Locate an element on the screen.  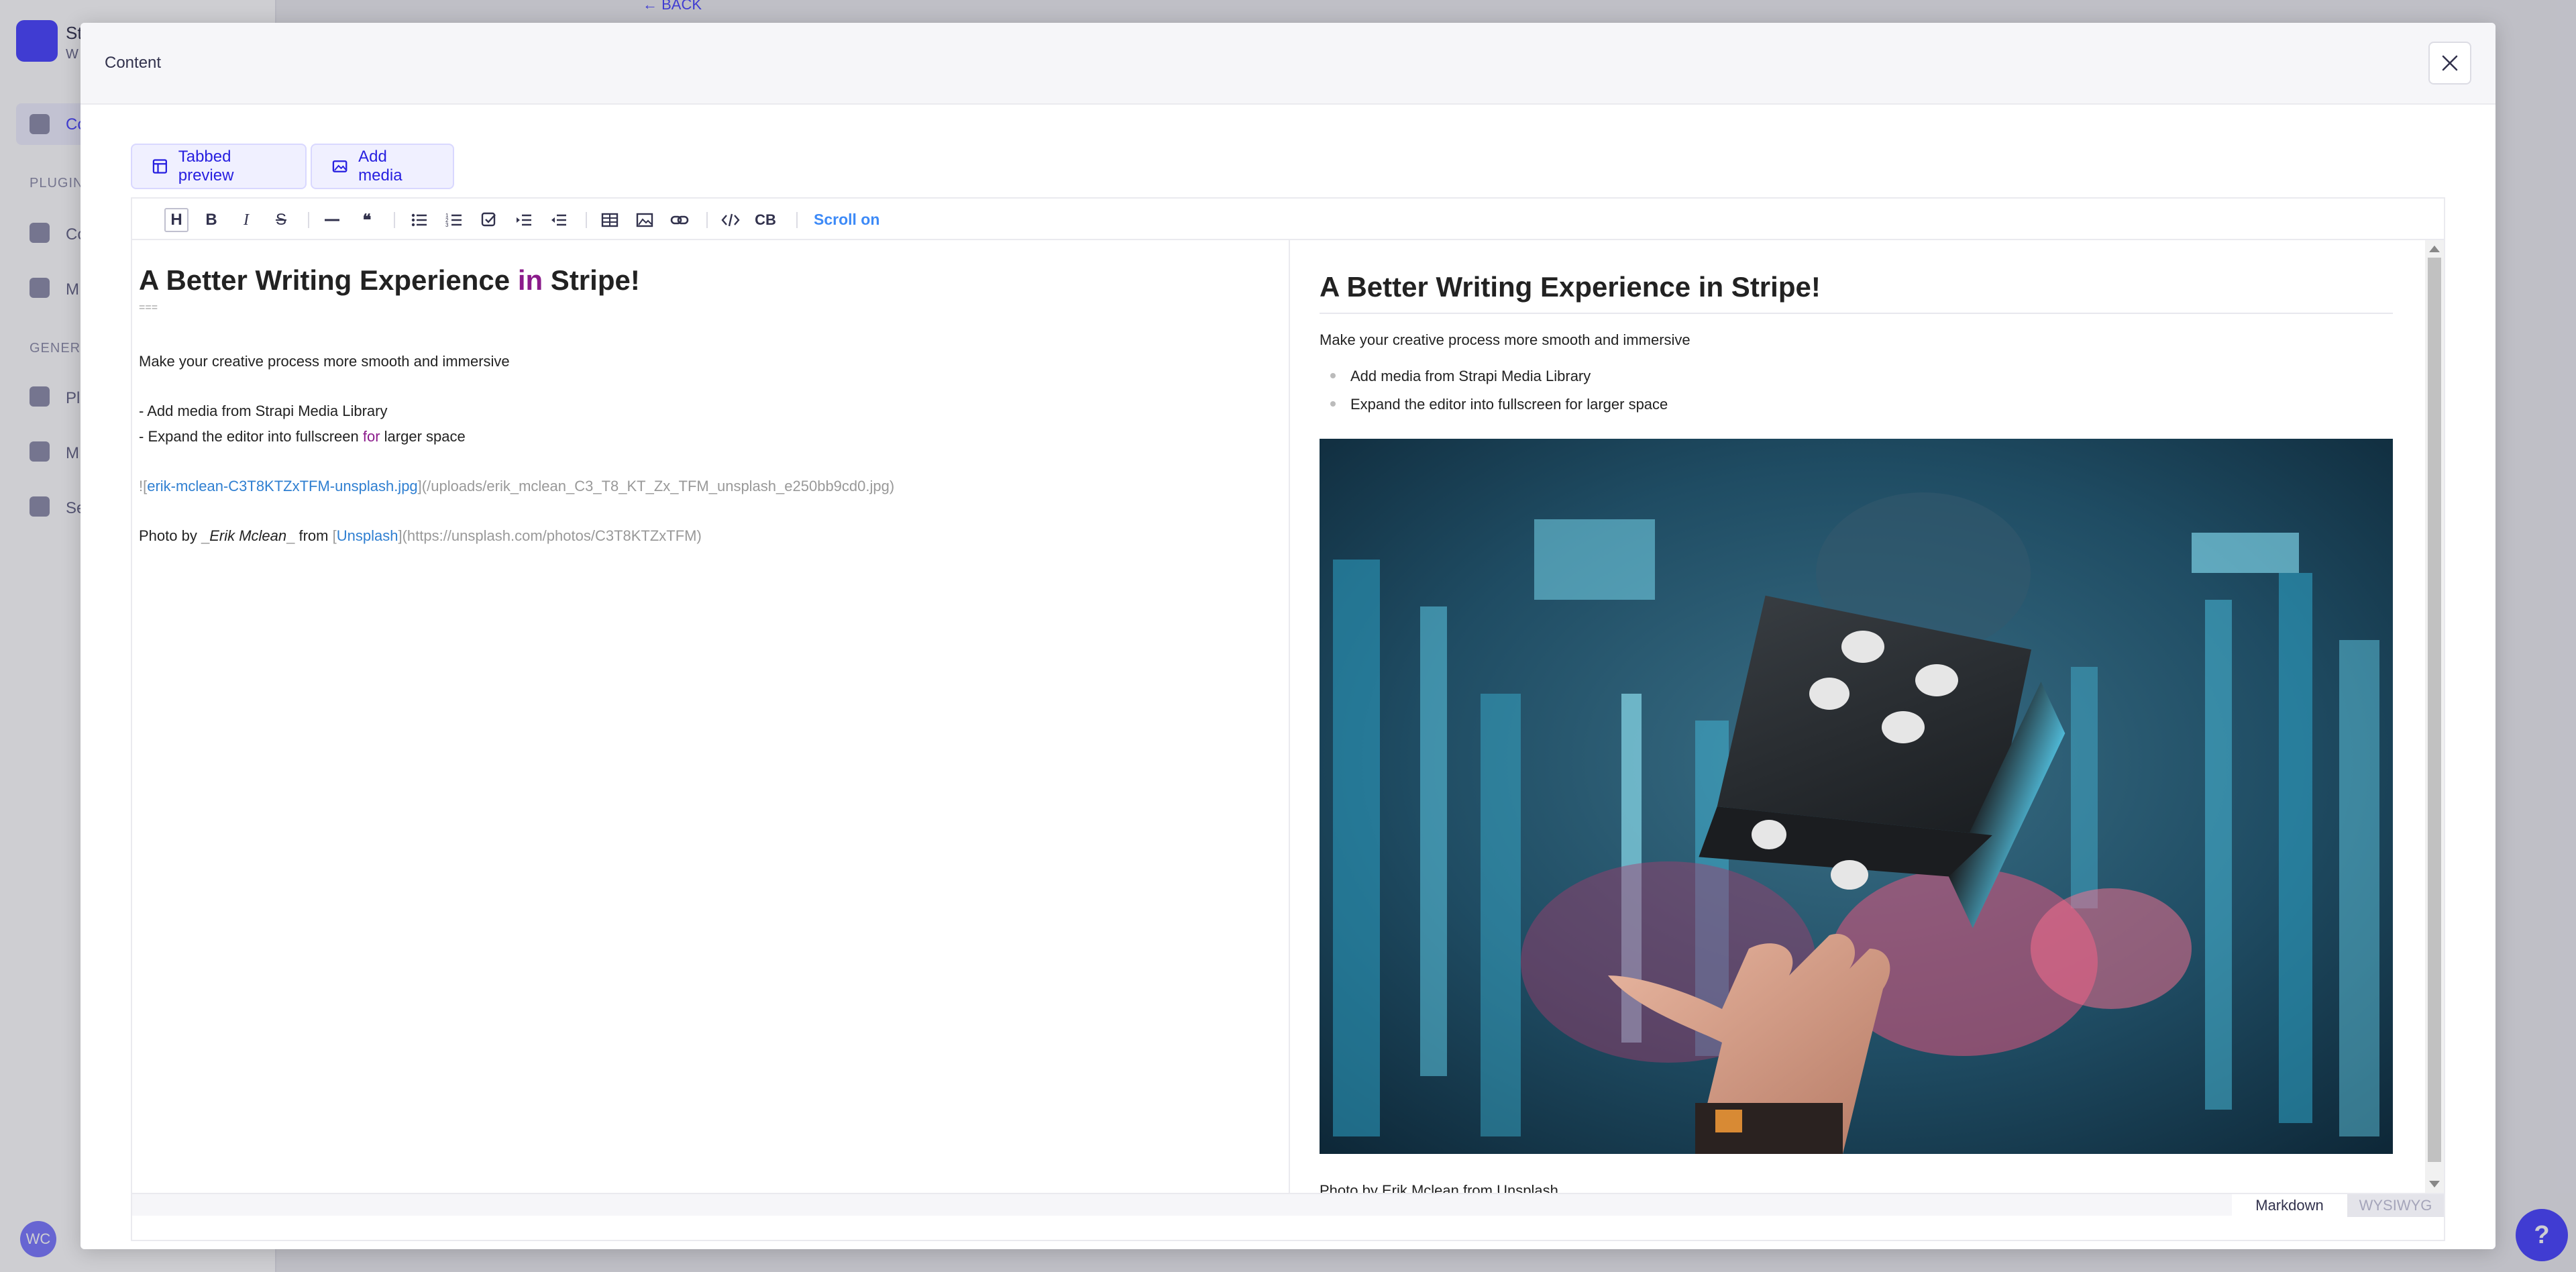
tabbed-preview-button: Tabbed preview is located at coordinates (219, 166).